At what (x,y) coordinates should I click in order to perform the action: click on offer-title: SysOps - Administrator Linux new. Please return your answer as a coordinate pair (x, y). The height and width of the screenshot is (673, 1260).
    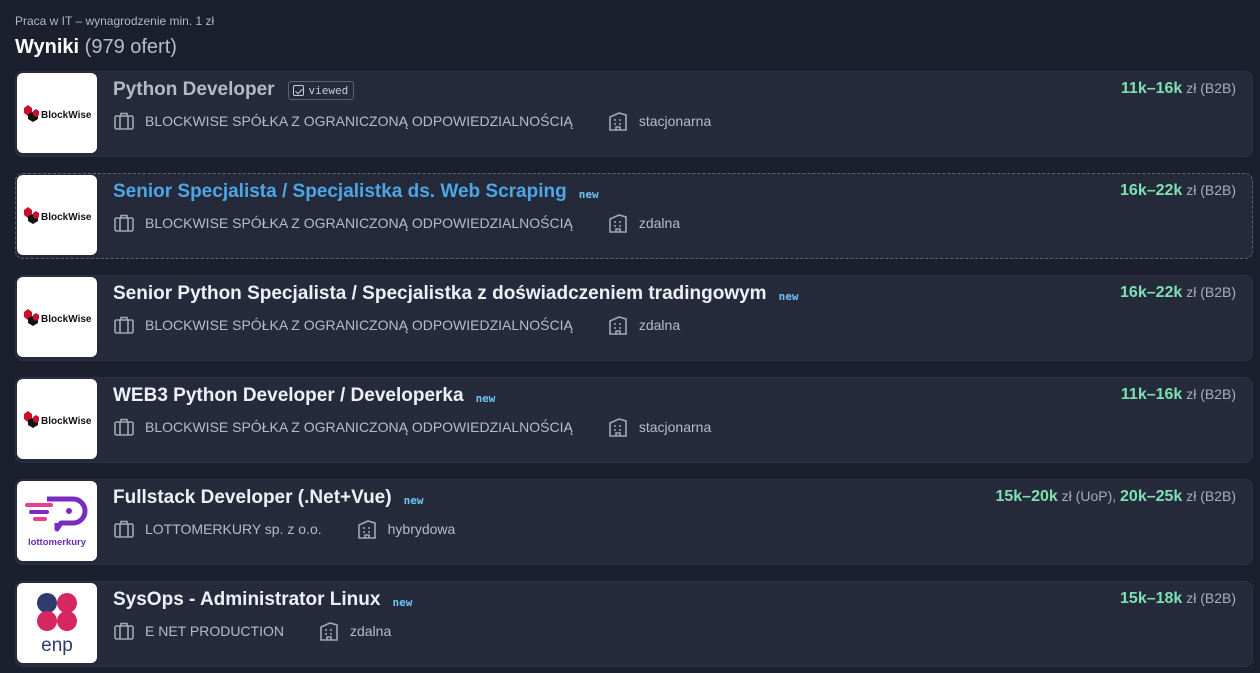
    Looking at the image, I should click on (262, 600).